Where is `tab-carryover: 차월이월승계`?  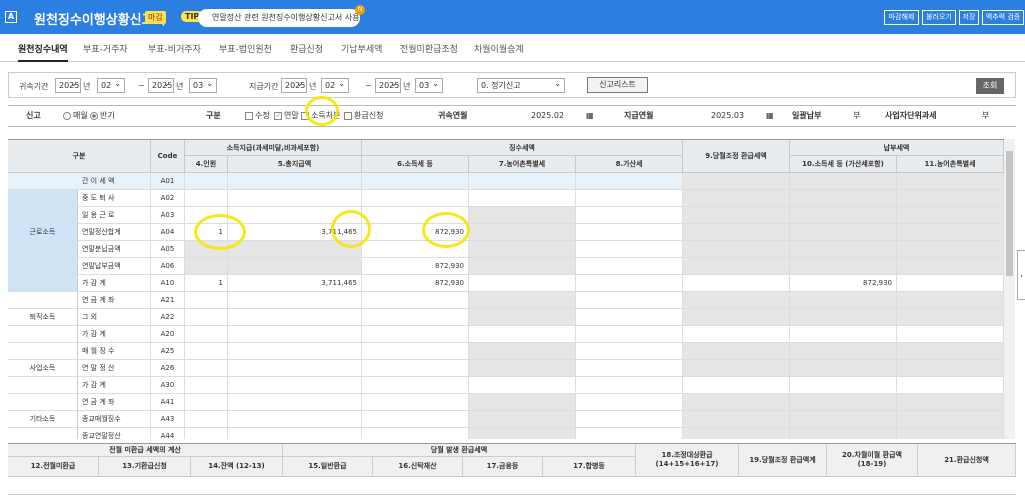
tab-carryover: 차월이월승계 is located at coordinates (499, 48).